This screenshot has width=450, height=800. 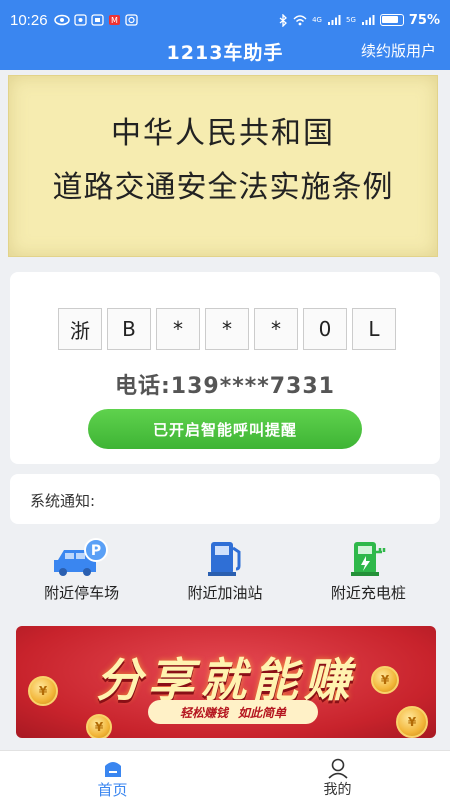 What do you see at coordinates (350, 19) in the screenshot?
I see `network-label-2: 5G` at bounding box center [350, 19].